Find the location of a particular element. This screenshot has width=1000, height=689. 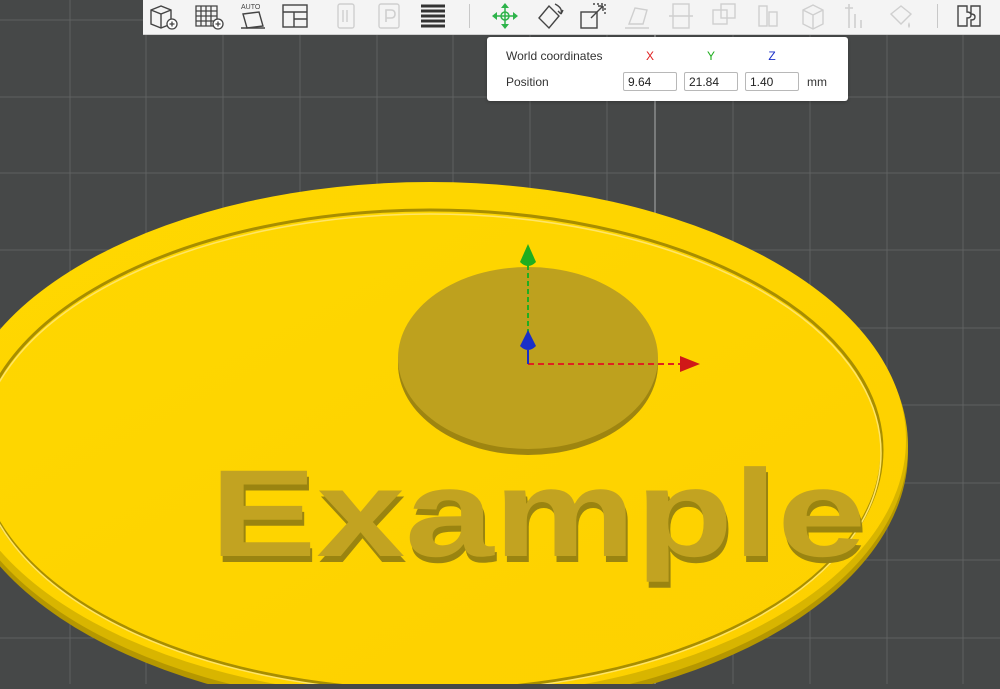

cut-icon is located at coordinates (681, 16).